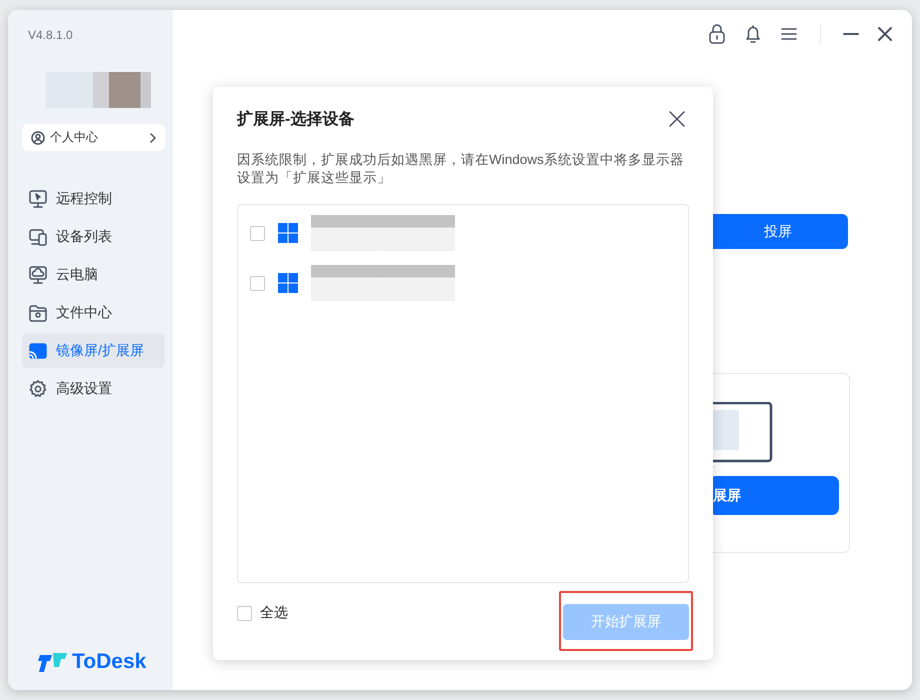  I want to click on settings-icon, so click(38, 388).